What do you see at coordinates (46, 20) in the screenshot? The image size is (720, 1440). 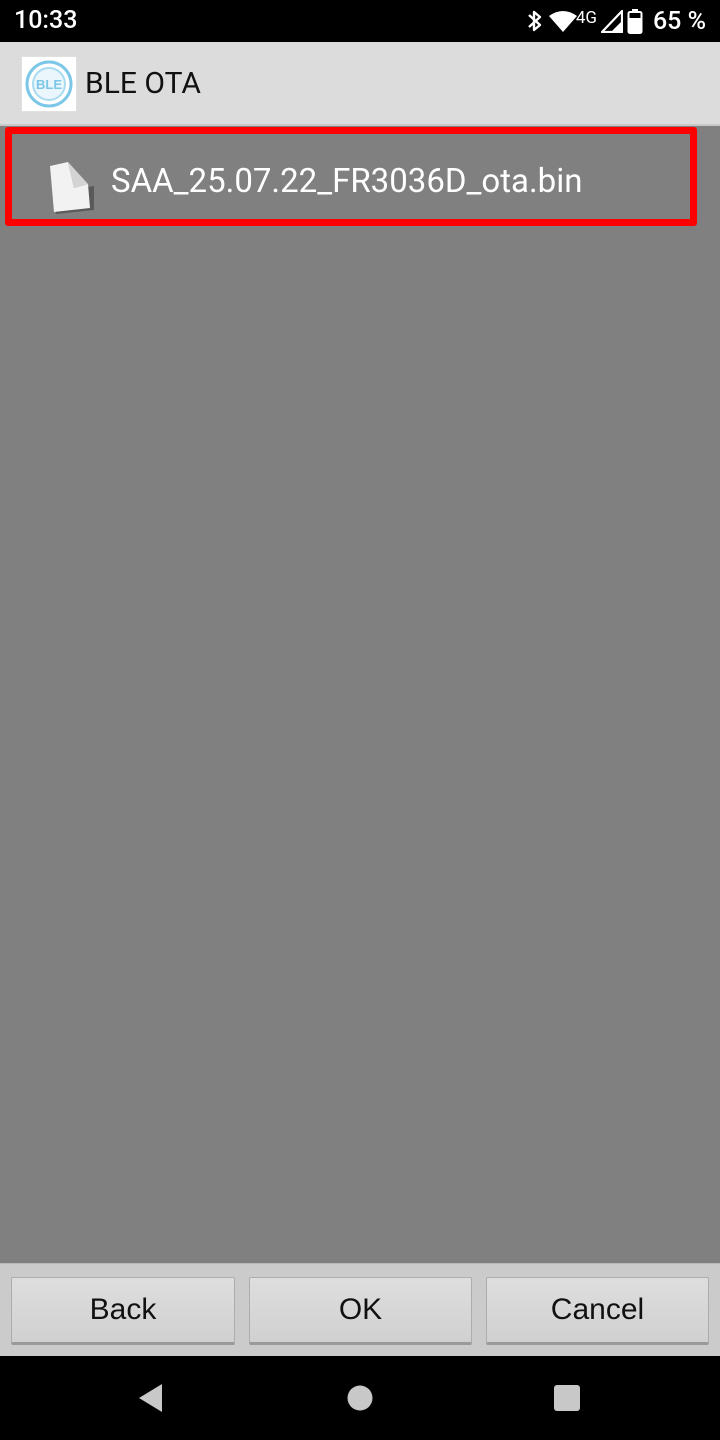 I see `status-time: 10:33` at bounding box center [46, 20].